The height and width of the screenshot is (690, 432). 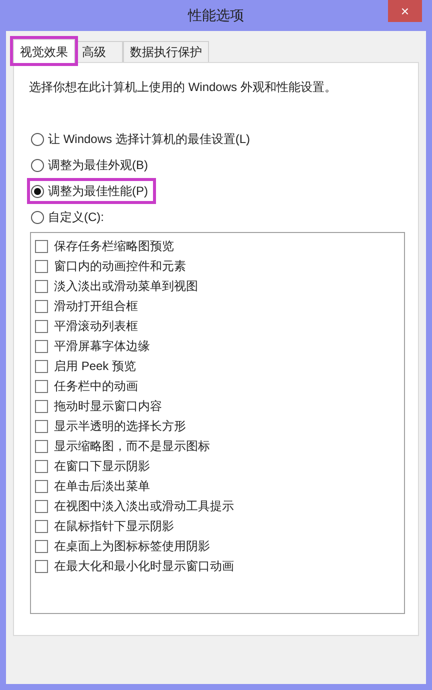 What do you see at coordinates (166, 51) in the screenshot?
I see `tab: 数据执行保护` at bounding box center [166, 51].